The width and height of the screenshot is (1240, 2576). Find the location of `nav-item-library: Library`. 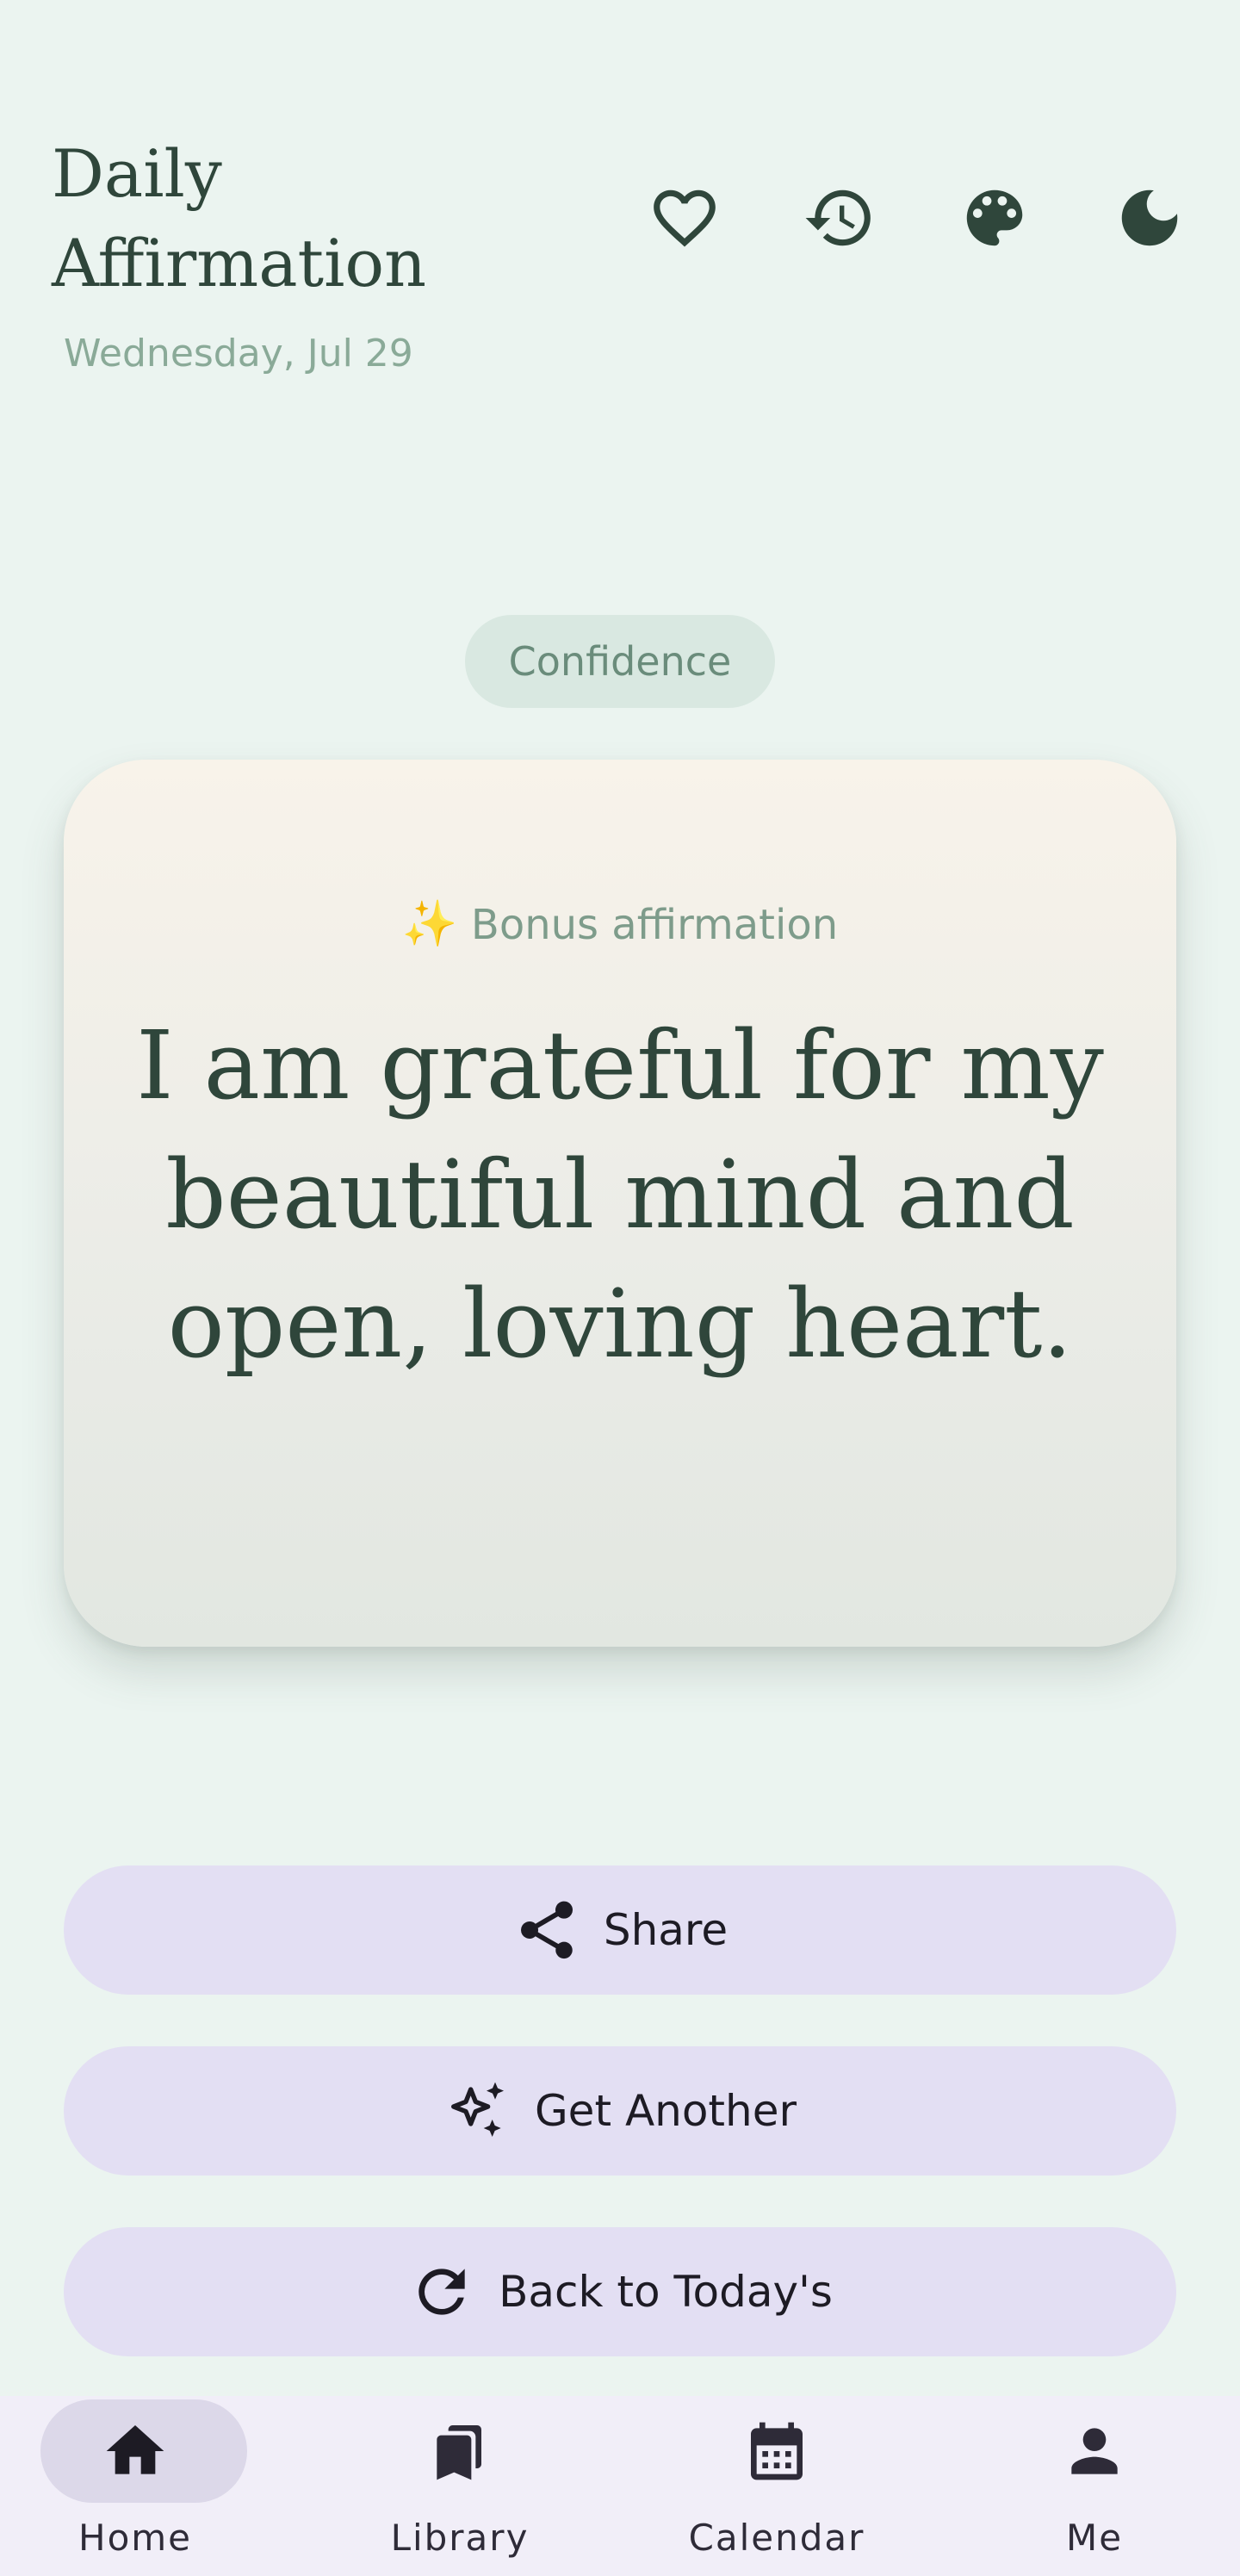

nav-item-library: Library is located at coordinates (460, 2486).